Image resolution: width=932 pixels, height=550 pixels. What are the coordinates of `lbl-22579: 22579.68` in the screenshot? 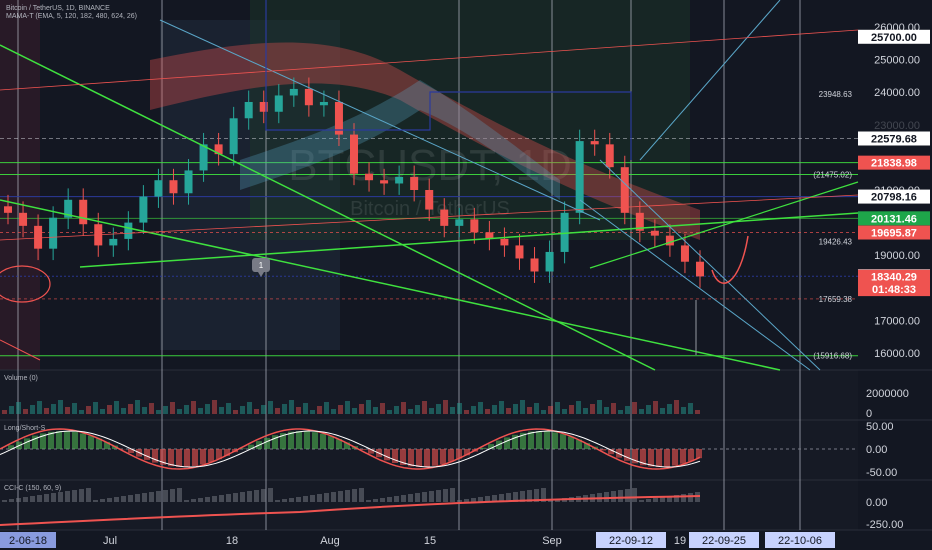 It's located at (894, 140).